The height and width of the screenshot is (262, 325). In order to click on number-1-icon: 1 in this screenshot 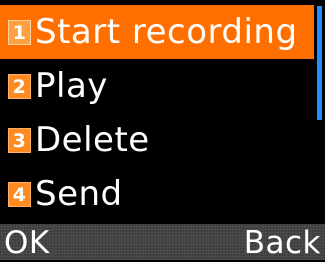, I will do `click(19, 32)`.